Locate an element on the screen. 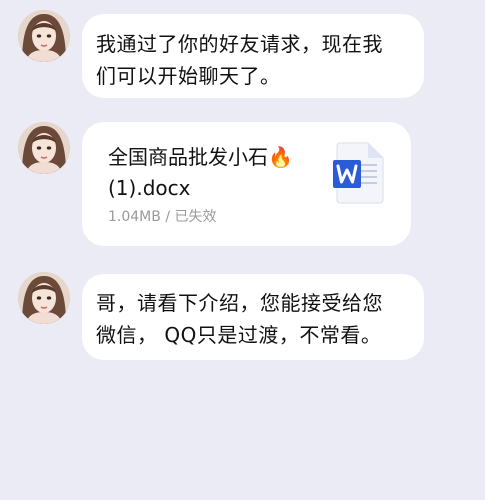 This screenshot has height=500, width=485. message-text: 我通过了你的好友请求，现在我 们可以开始聊天了。 is located at coordinates (239, 60).